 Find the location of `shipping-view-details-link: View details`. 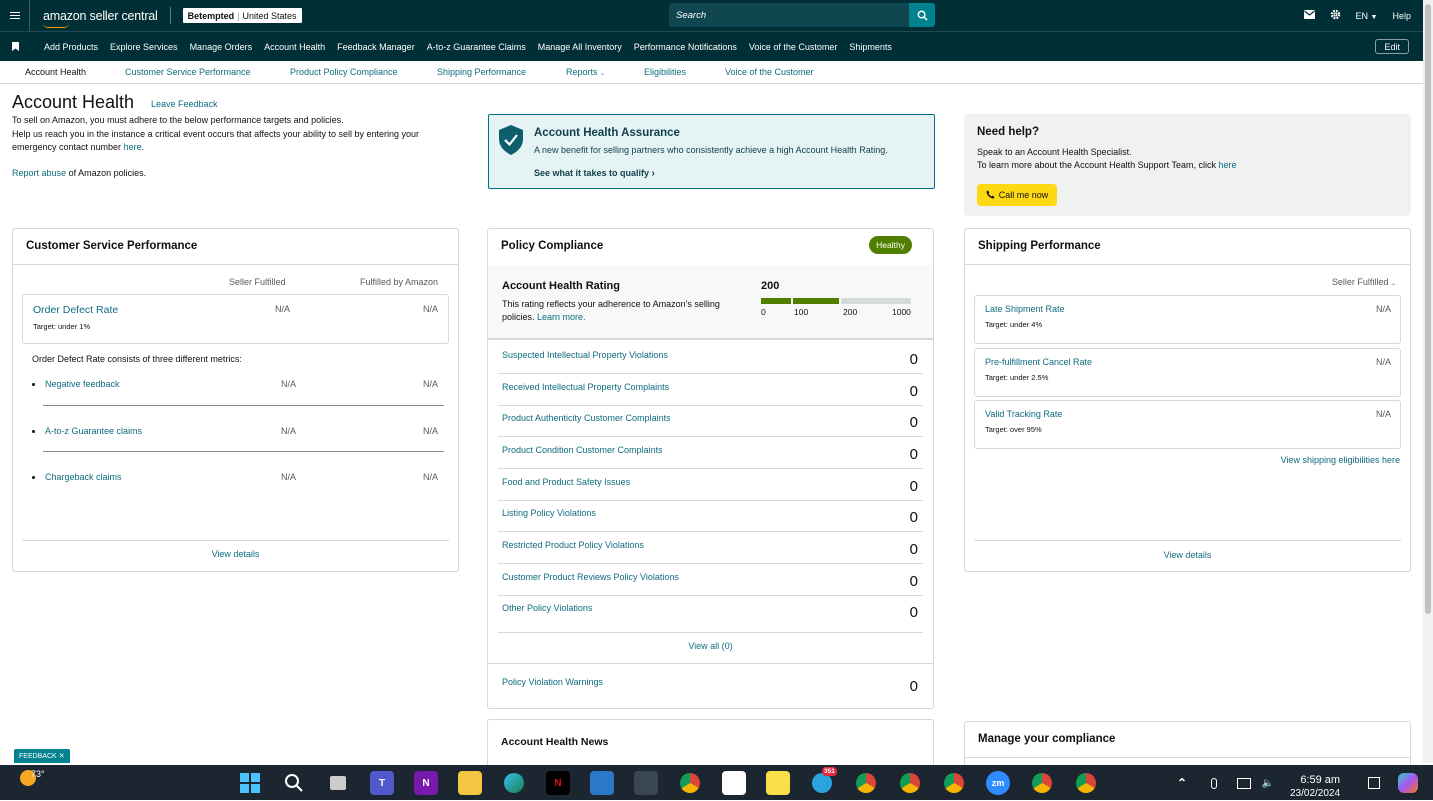

shipping-view-details-link: View details is located at coordinates (1187, 555).